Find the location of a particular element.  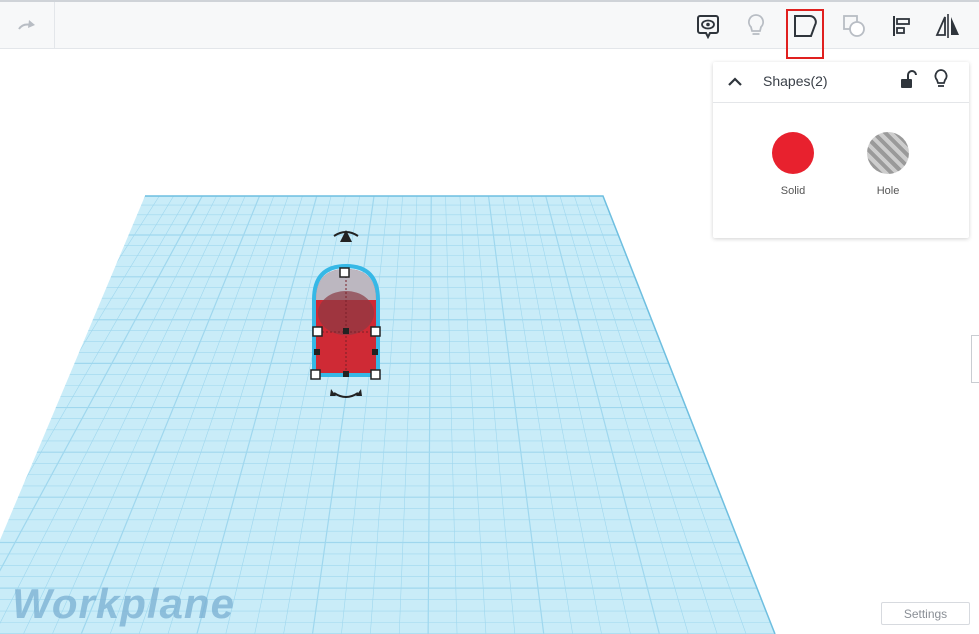

mirror-button is located at coordinates (948, 26).